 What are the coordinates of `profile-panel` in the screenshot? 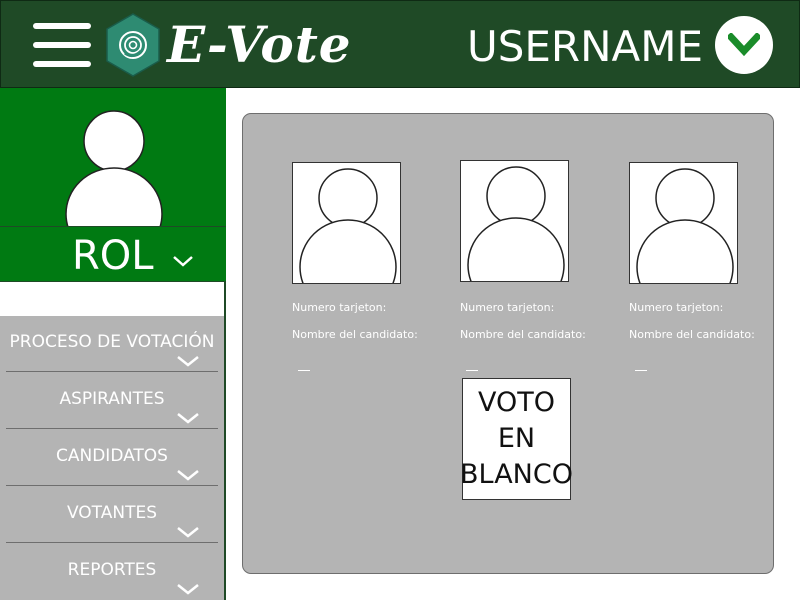 It's located at (113, 158).